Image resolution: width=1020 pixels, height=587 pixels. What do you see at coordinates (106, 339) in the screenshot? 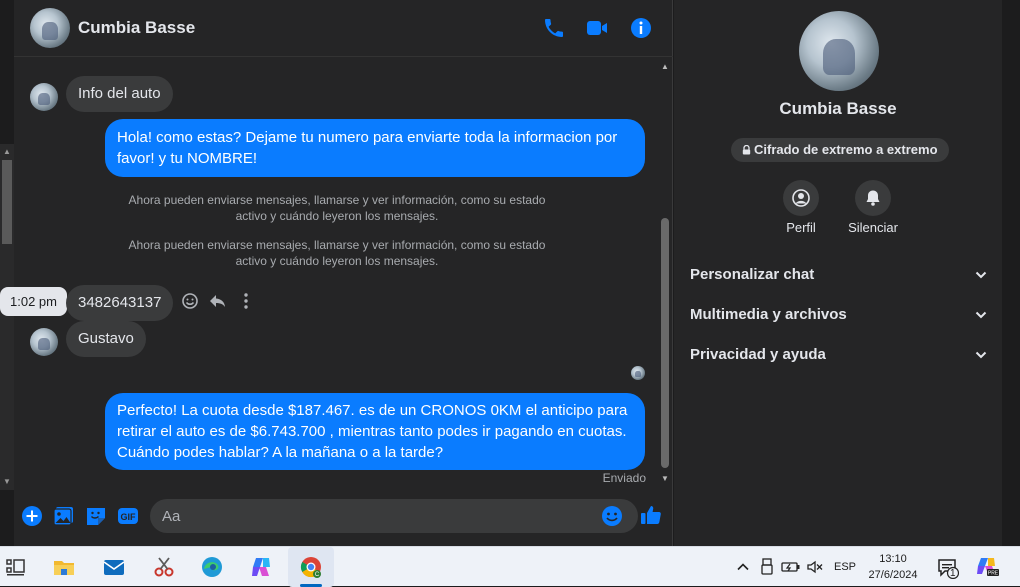
I see `incoming-message: Gustavo` at bounding box center [106, 339].